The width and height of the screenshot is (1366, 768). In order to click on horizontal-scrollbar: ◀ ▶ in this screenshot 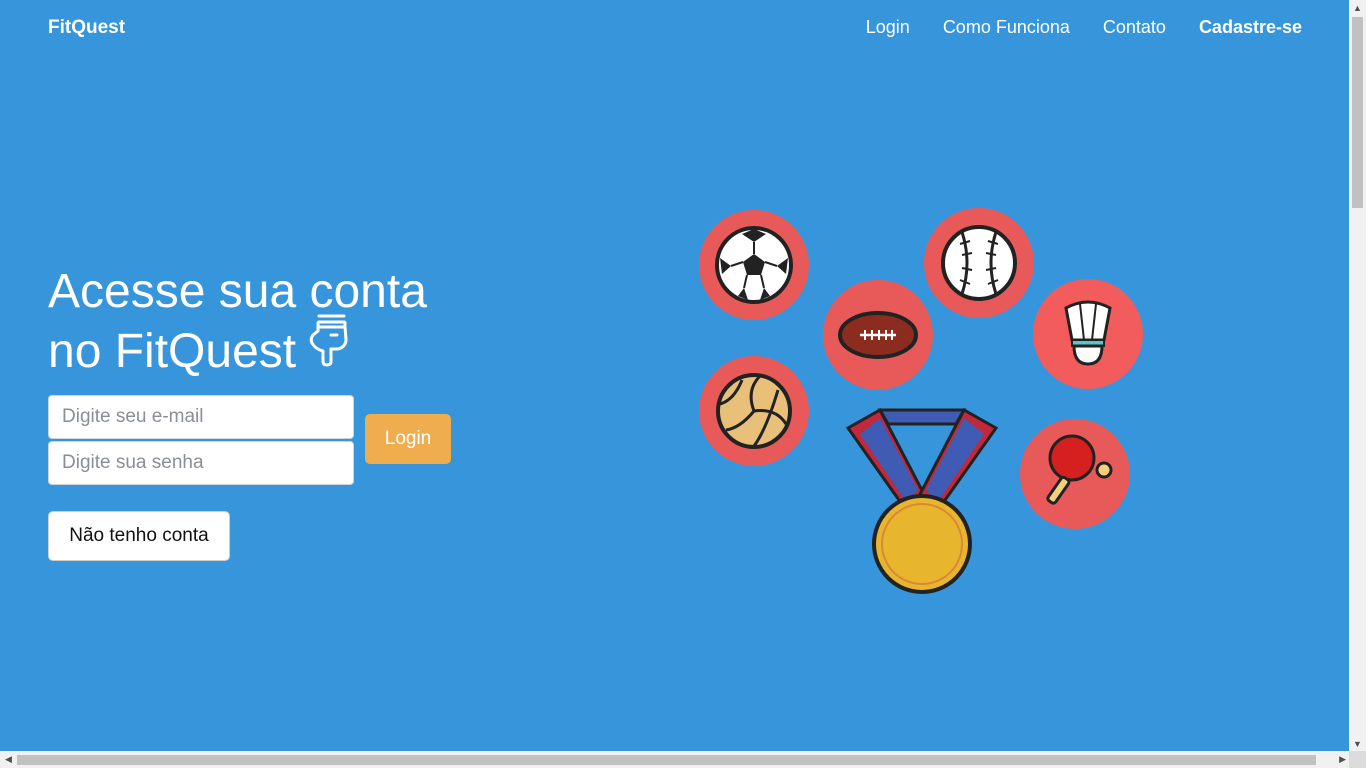, I will do `click(674, 759)`.